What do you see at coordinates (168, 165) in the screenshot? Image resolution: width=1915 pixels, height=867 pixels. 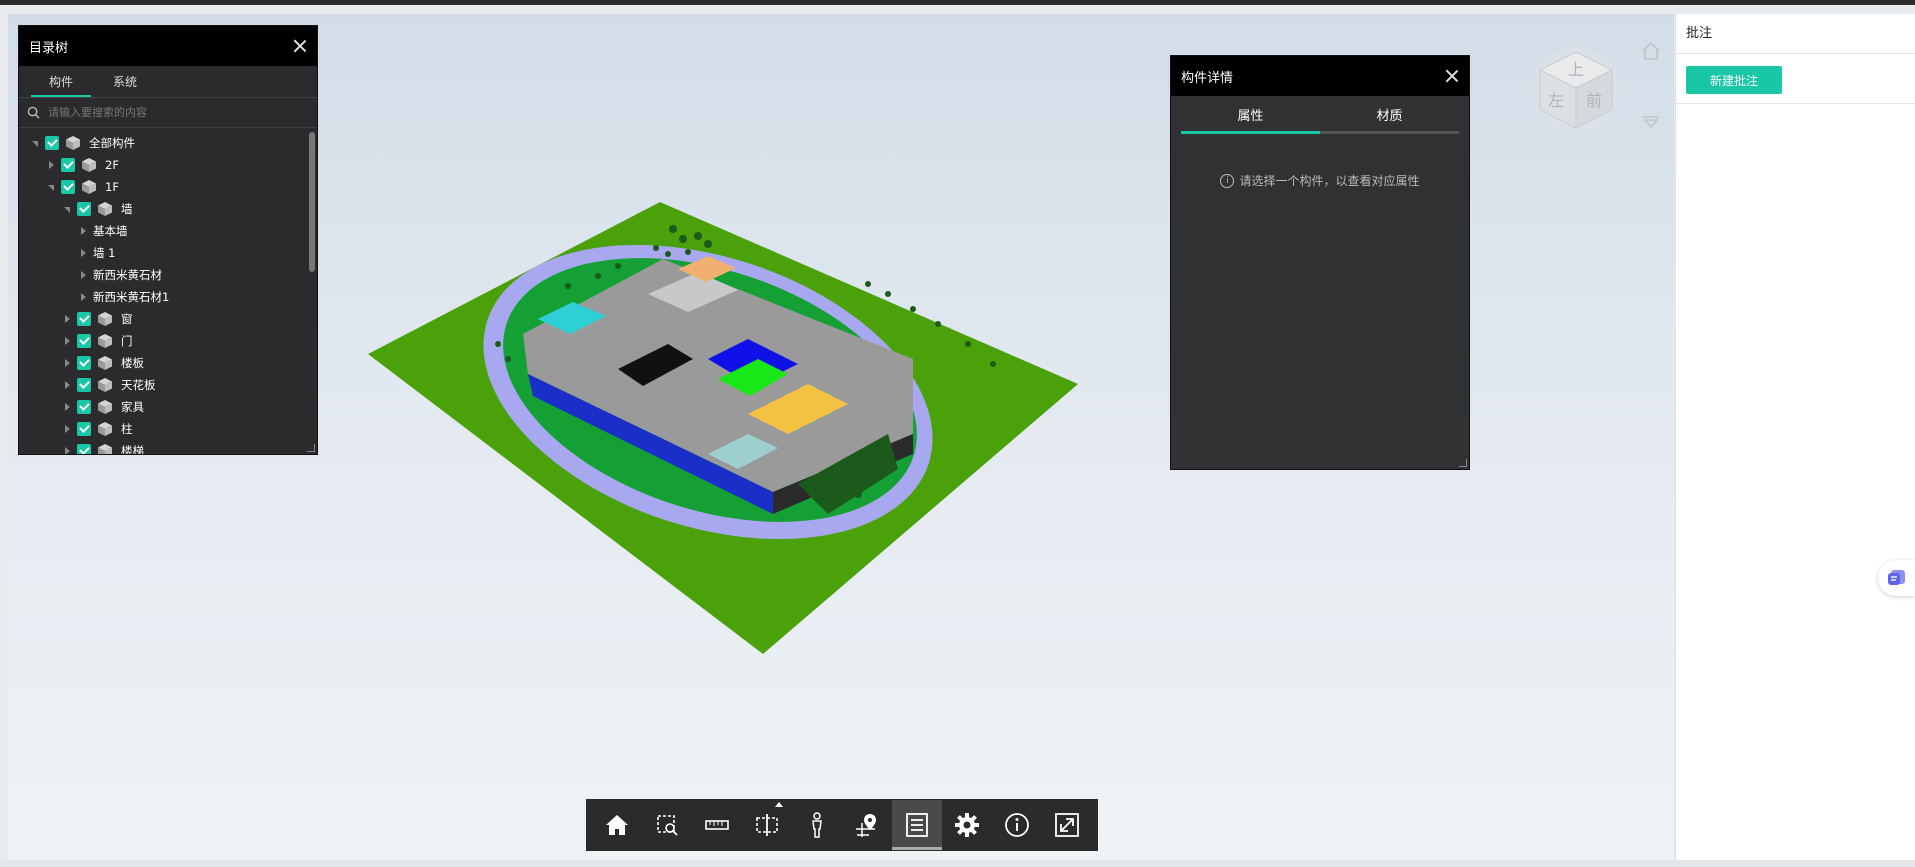 I see `tree-item: 2F` at bounding box center [168, 165].